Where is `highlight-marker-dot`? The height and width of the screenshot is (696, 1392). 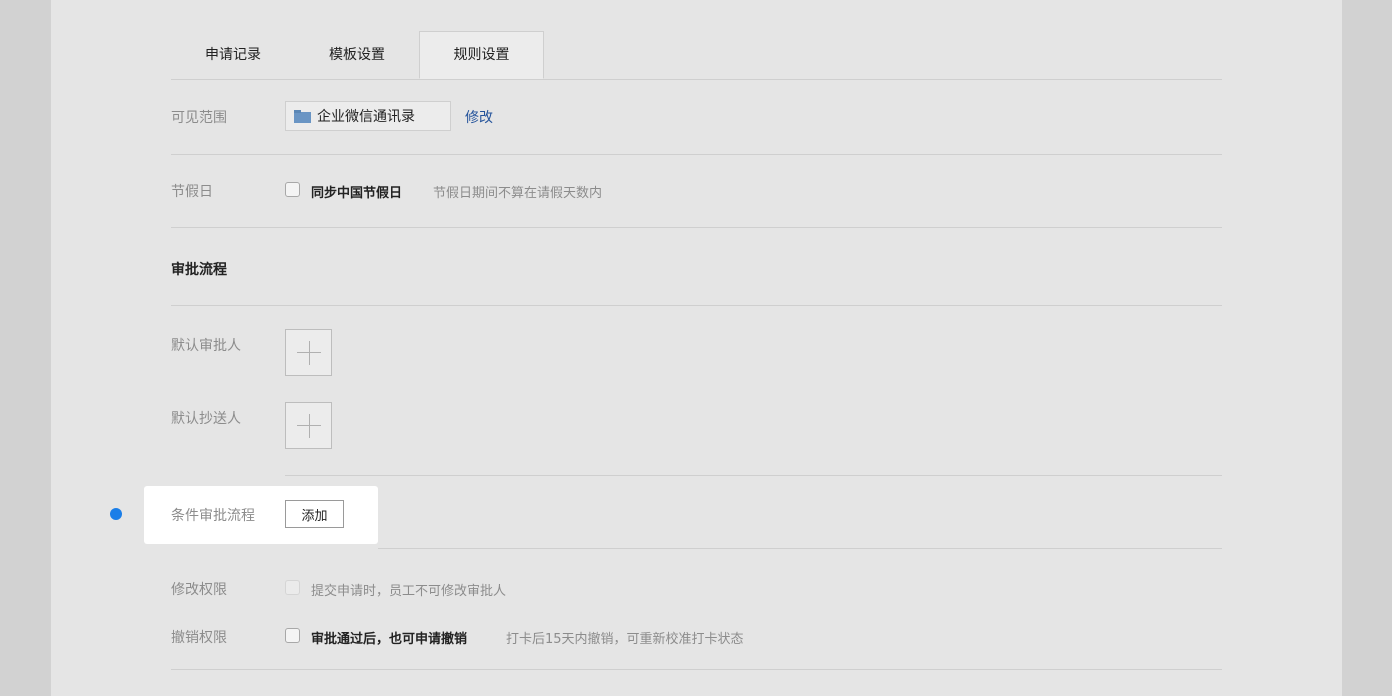
highlight-marker-dot is located at coordinates (116, 514).